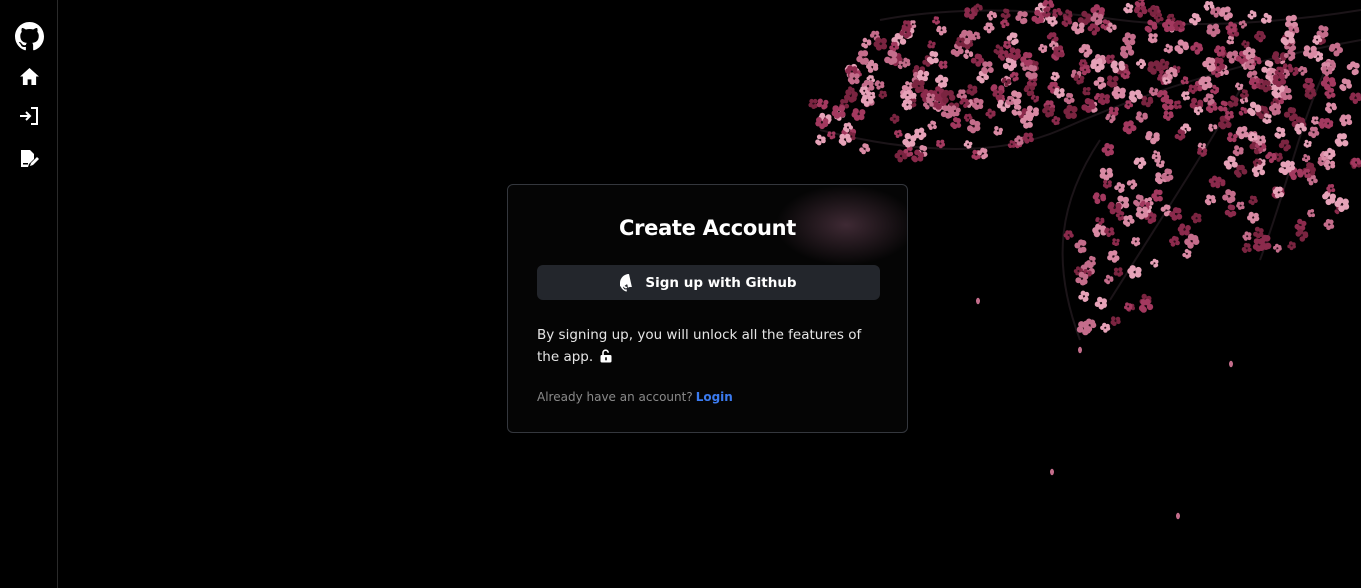 Image resolution: width=1361 pixels, height=588 pixels. I want to click on page-title: Create Account, so click(707, 228).